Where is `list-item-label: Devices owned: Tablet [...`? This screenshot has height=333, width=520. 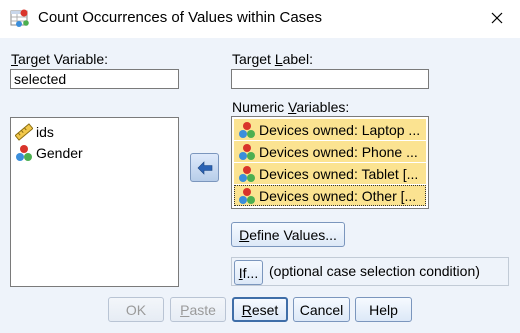 list-item-label: Devices owned: Tablet [... is located at coordinates (339, 173).